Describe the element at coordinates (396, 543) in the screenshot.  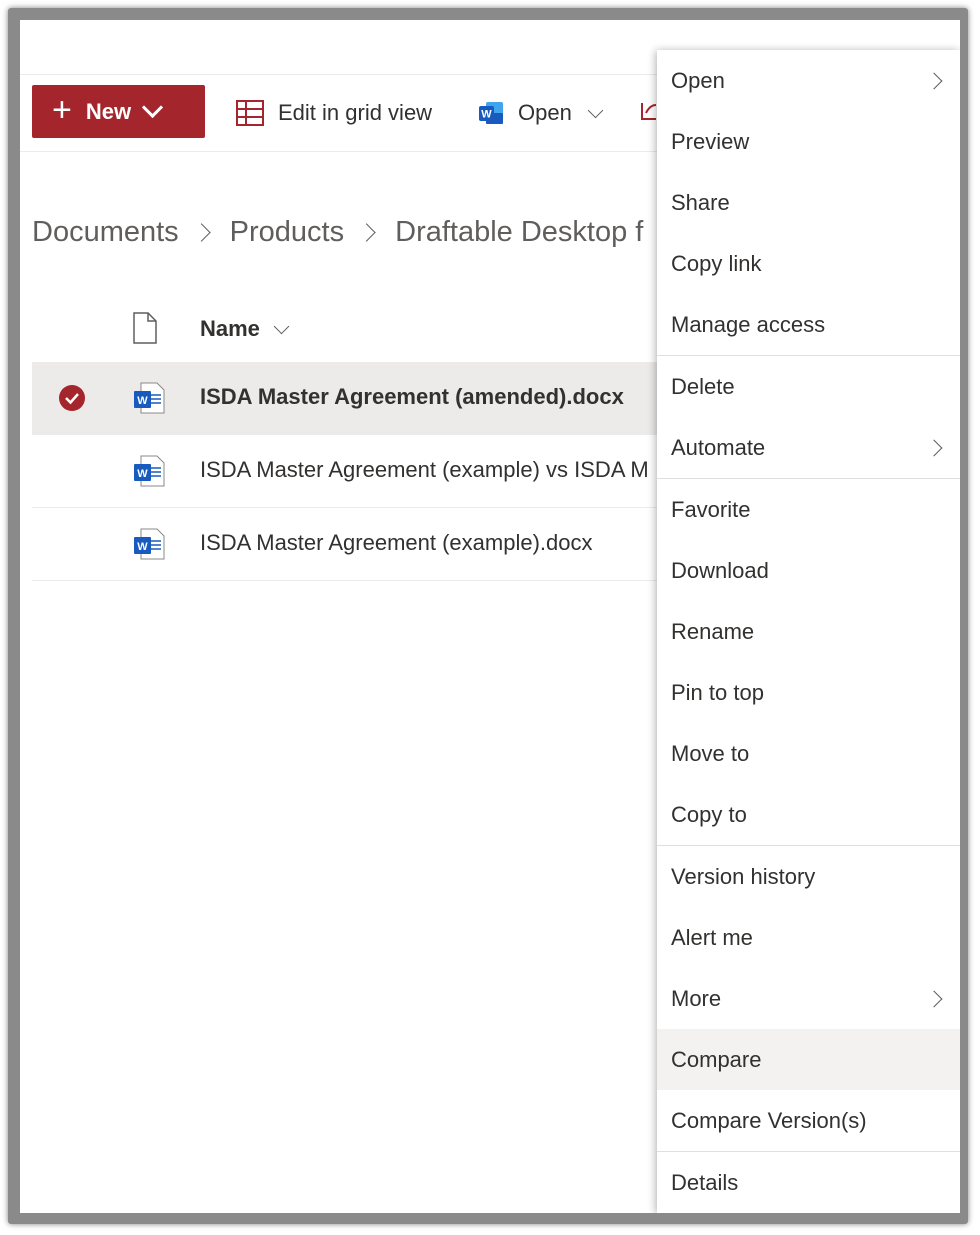
I see `file-name: ISDA Master Agreement (example).docx` at that location.